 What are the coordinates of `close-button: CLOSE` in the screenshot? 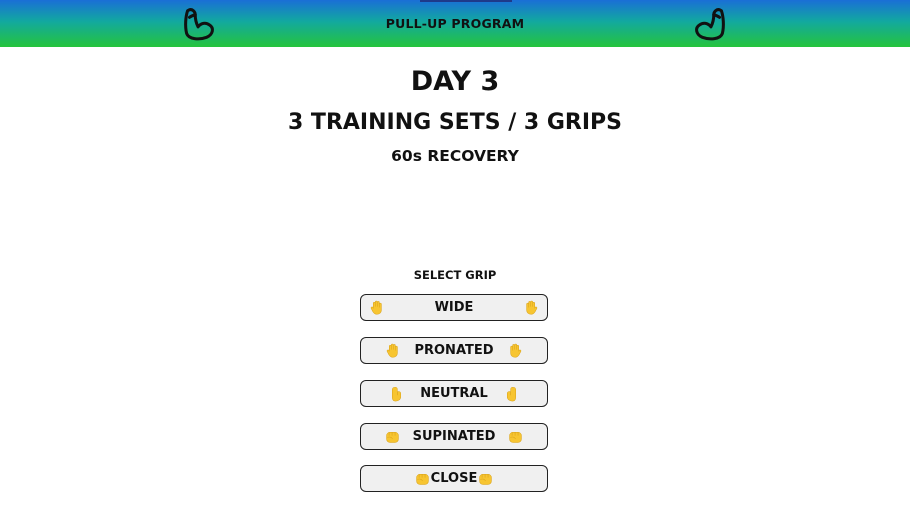 It's located at (454, 478).